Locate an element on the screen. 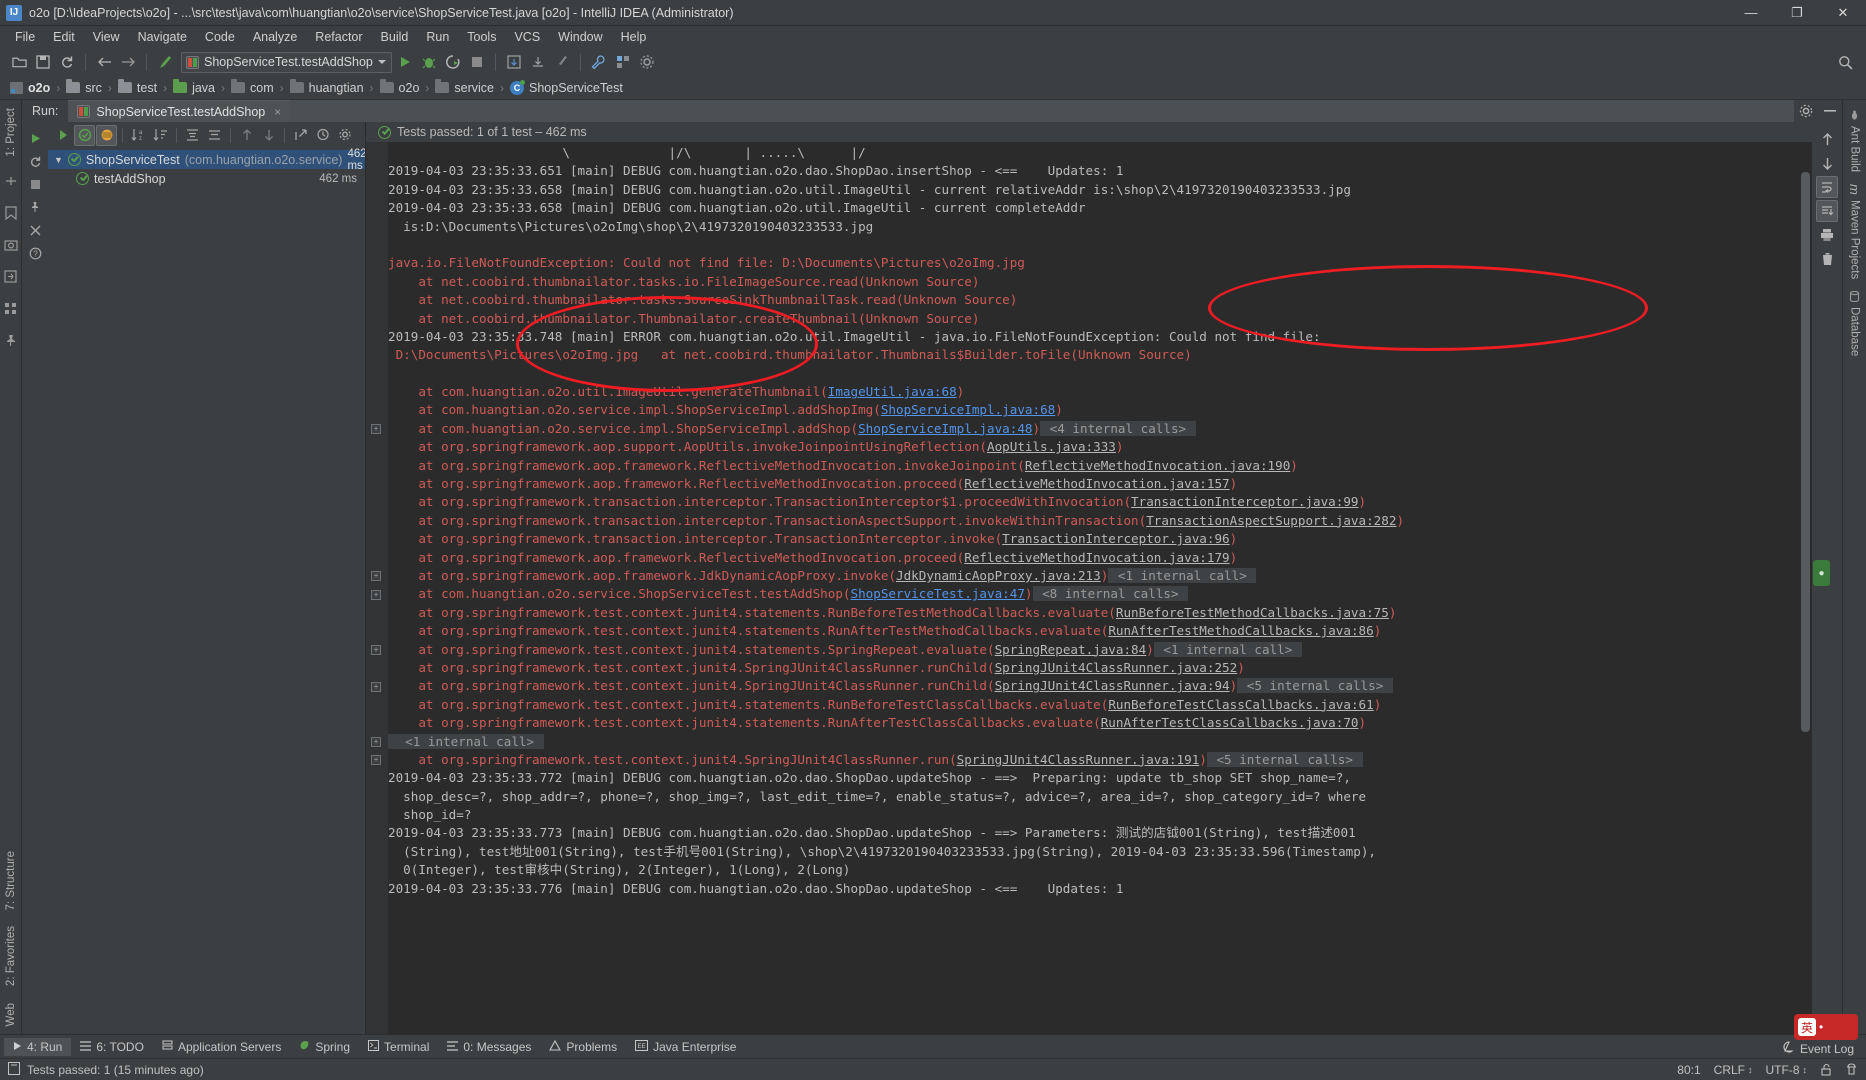  maximize-button: ❐ is located at coordinates (1797, 13).